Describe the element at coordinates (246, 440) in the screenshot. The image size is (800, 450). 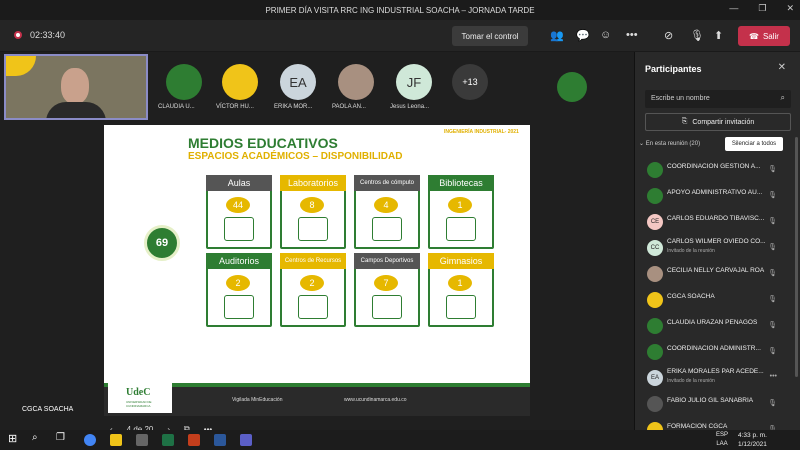
I see `teams-icon` at that location.